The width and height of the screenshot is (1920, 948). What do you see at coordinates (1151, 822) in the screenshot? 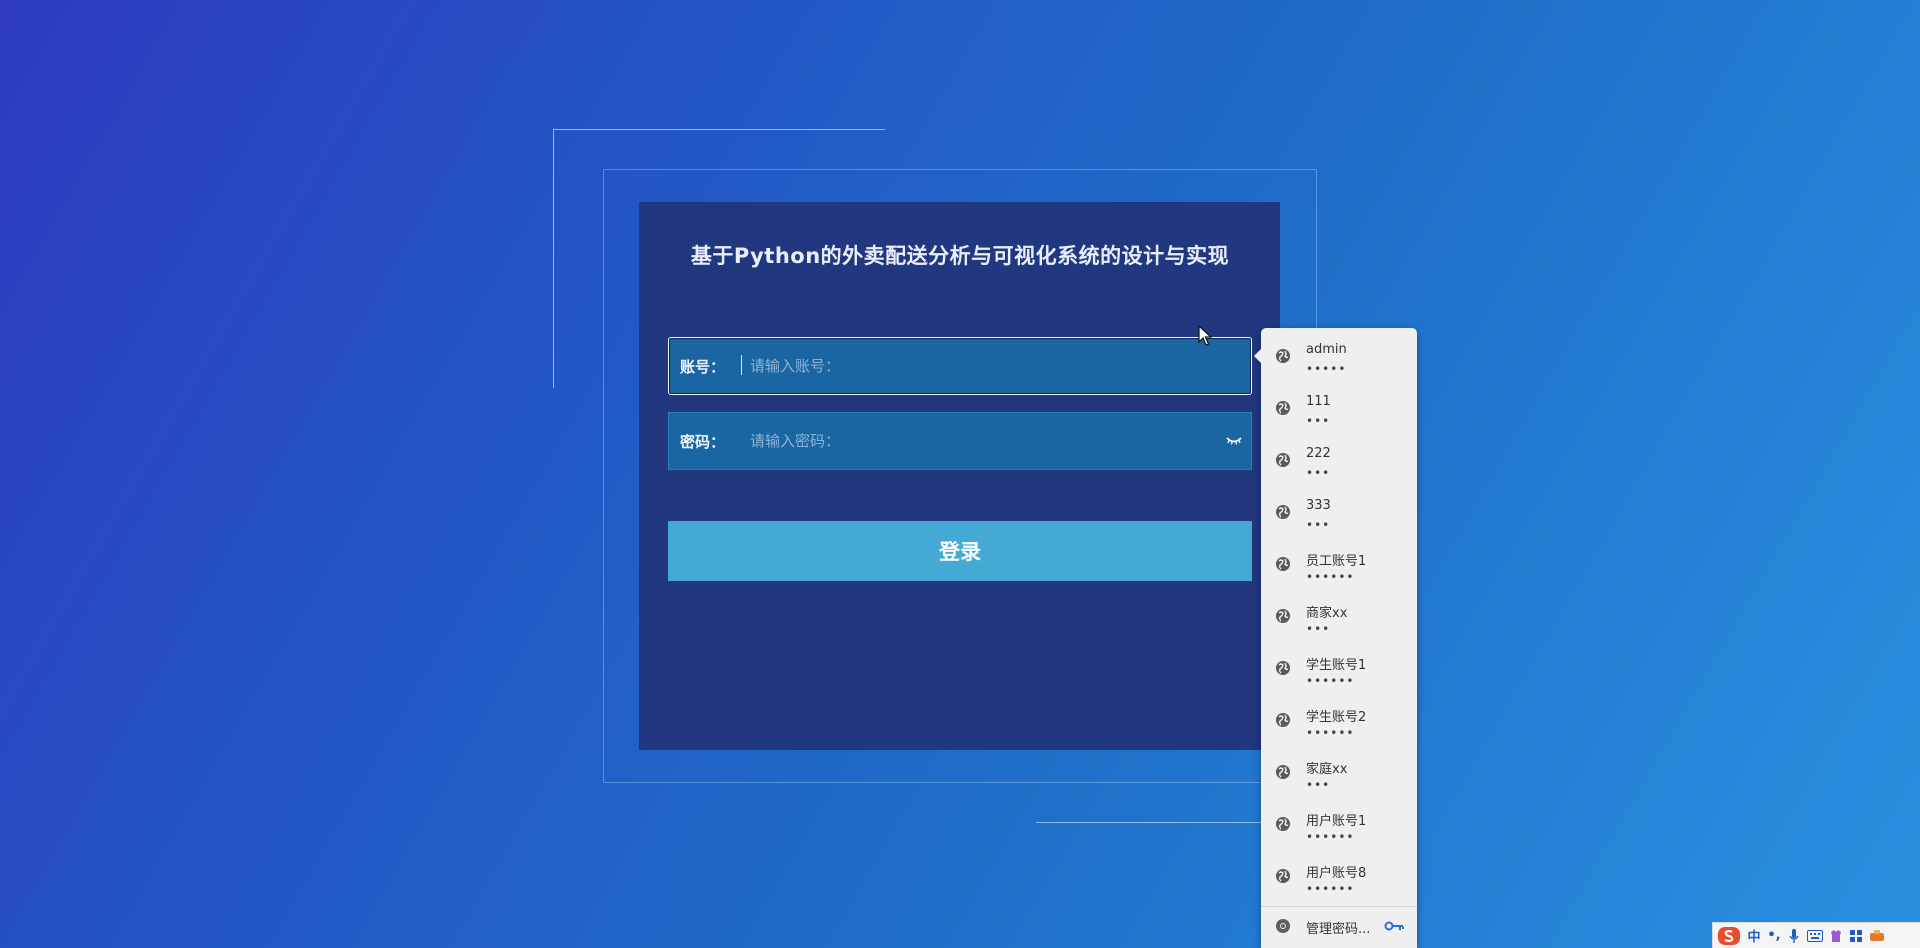
I see `decorative-line-bottom` at bounding box center [1151, 822].